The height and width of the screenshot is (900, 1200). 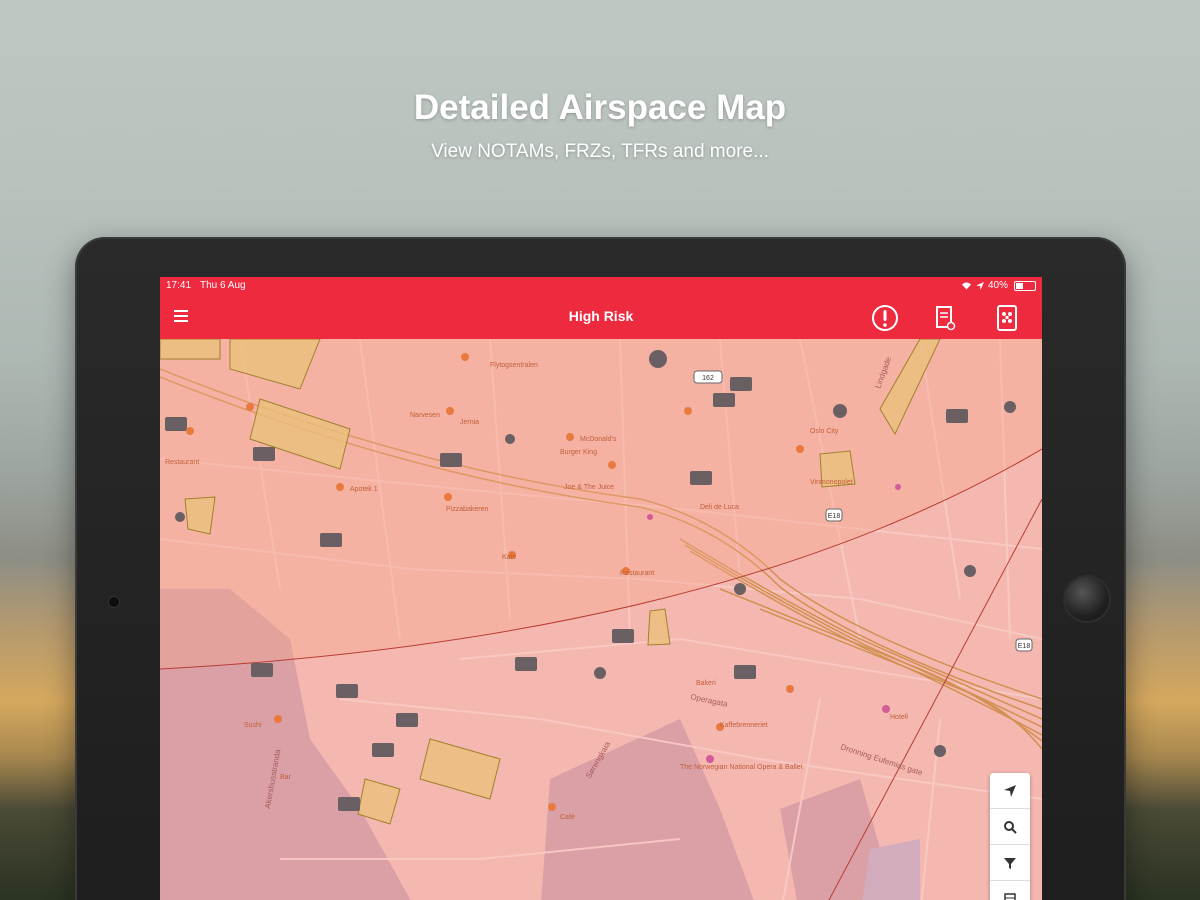 I want to click on tablet-home-button, so click(x=1087, y=599).